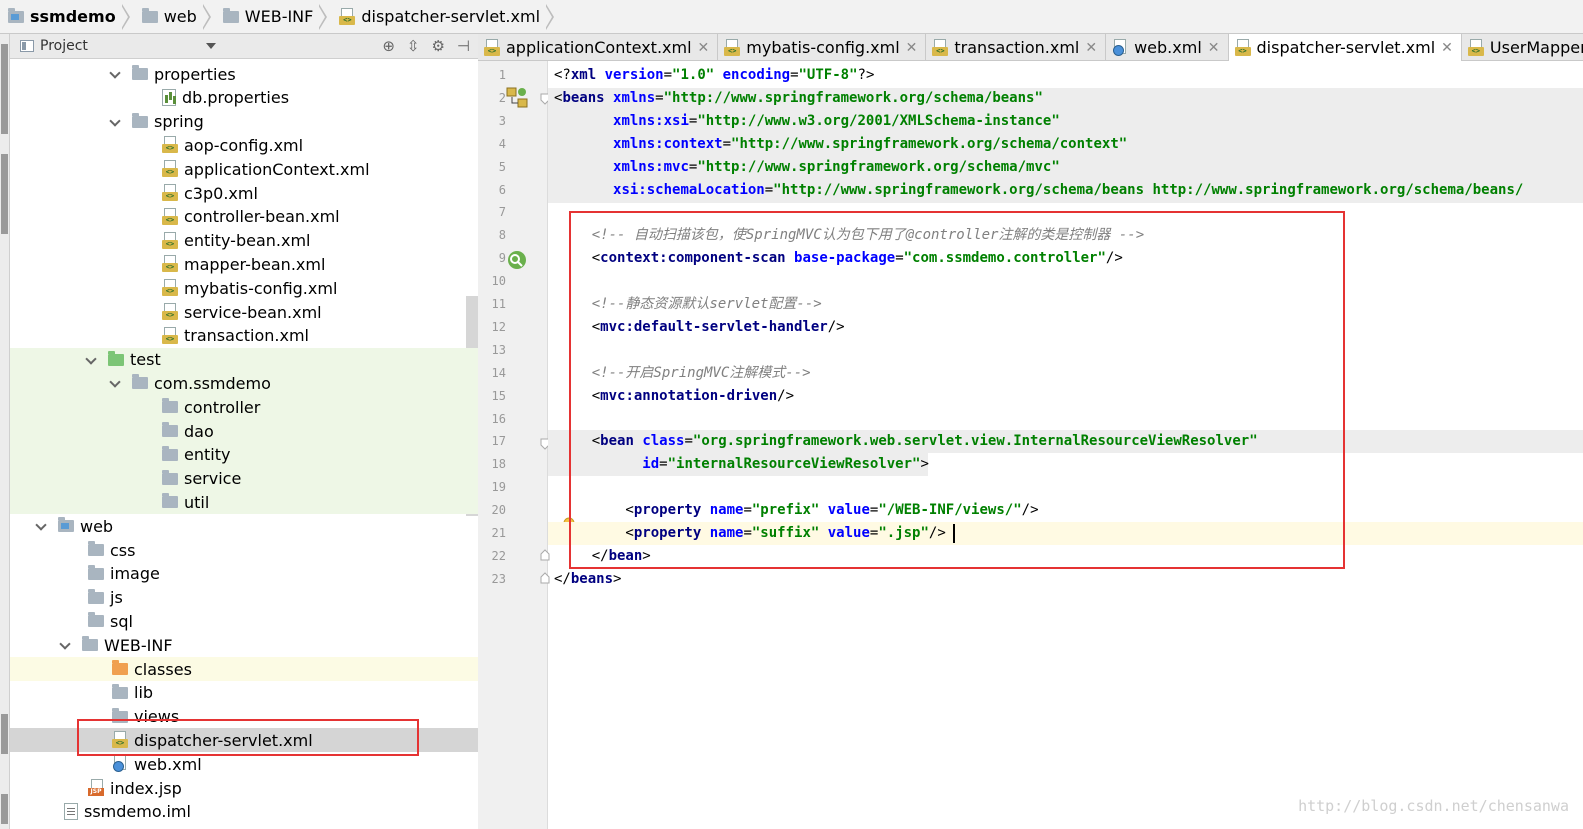 Image resolution: width=1583 pixels, height=829 pixels. Describe the element at coordinates (244, 788) in the screenshot. I see `tree-item: JSP index.jsp` at that location.